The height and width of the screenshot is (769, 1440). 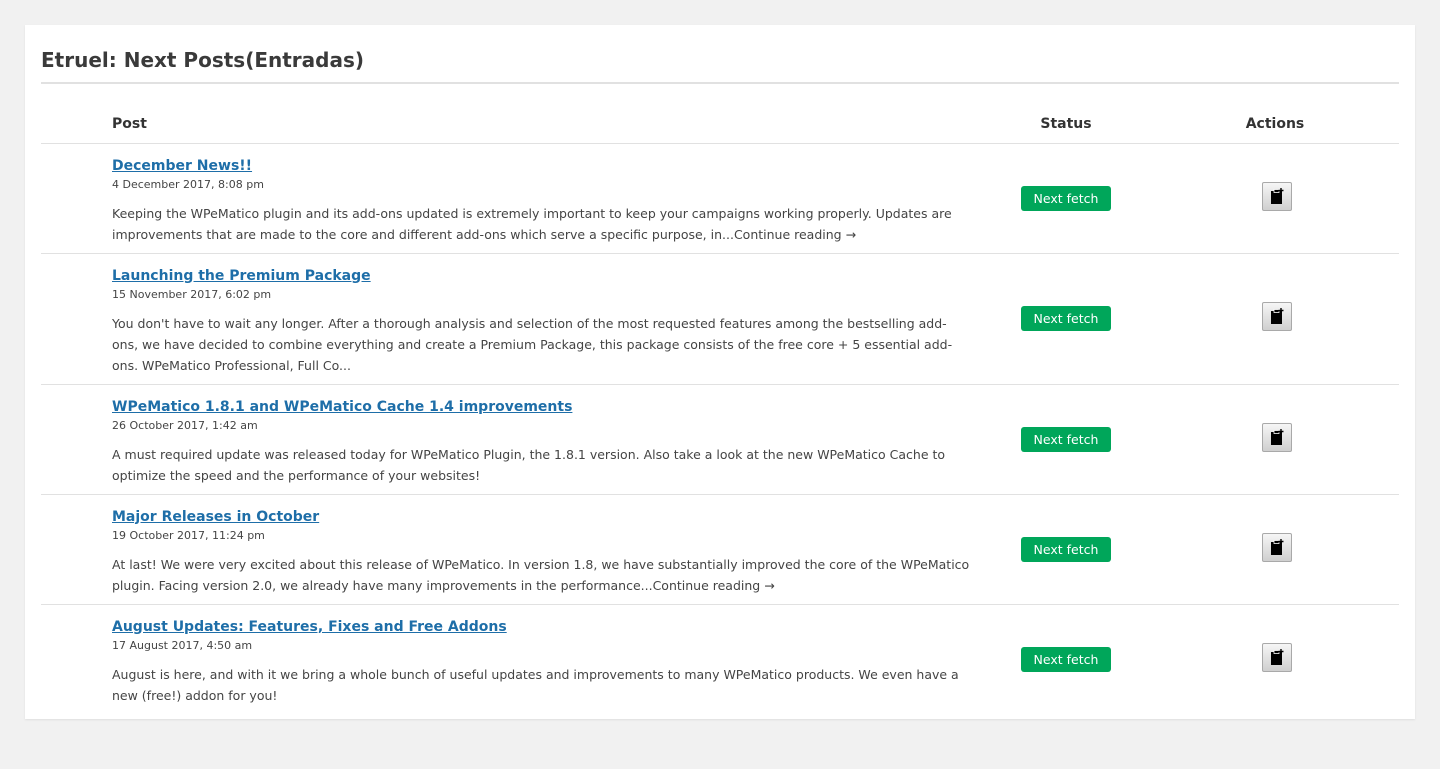 I want to click on page-title: Etruel: Next Posts(Entradas), so click(x=720, y=54).